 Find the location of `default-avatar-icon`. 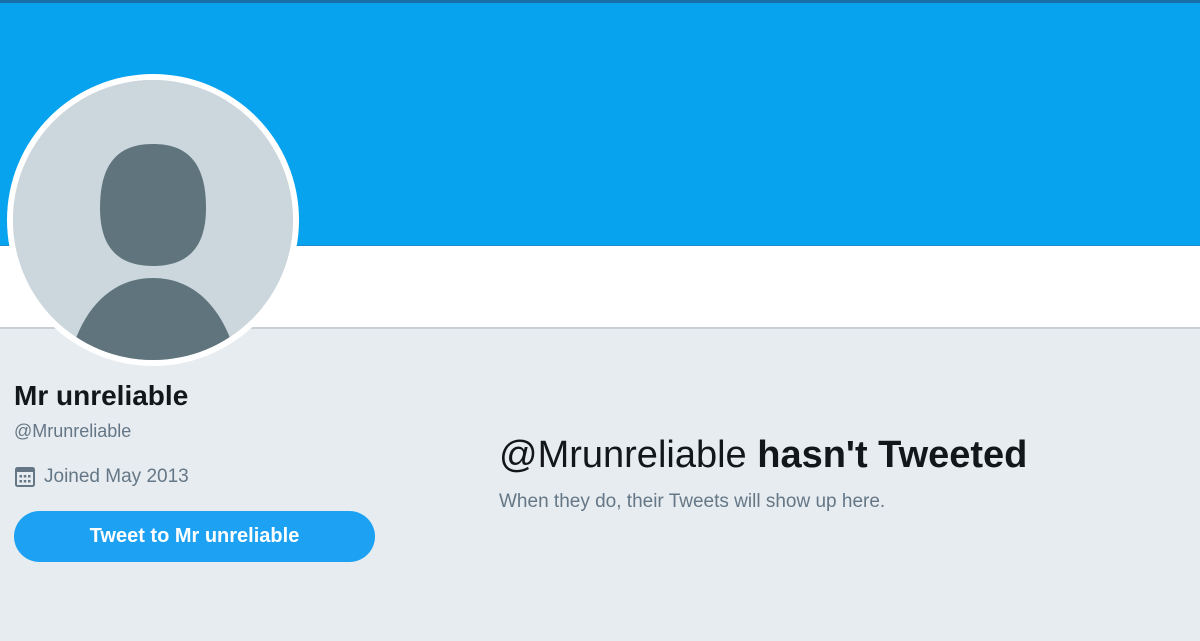

default-avatar-icon is located at coordinates (153, 220).